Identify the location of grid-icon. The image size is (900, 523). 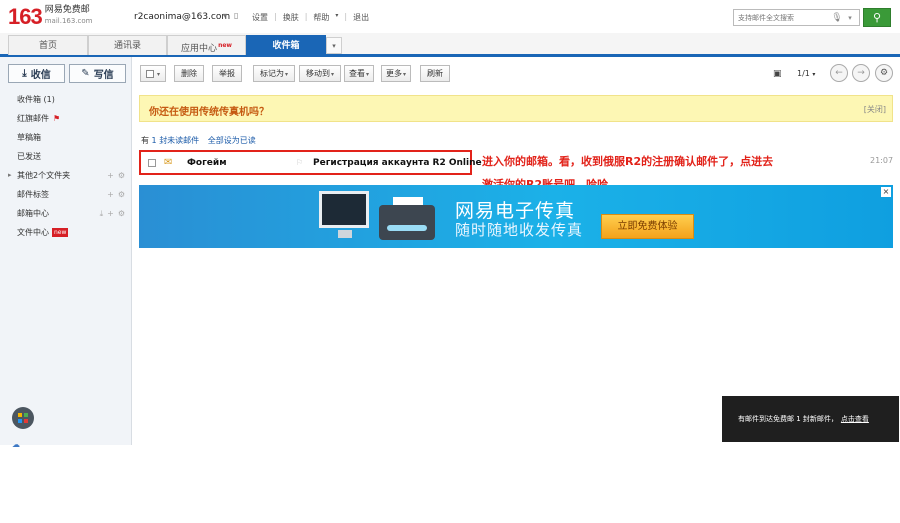
(23, 418).